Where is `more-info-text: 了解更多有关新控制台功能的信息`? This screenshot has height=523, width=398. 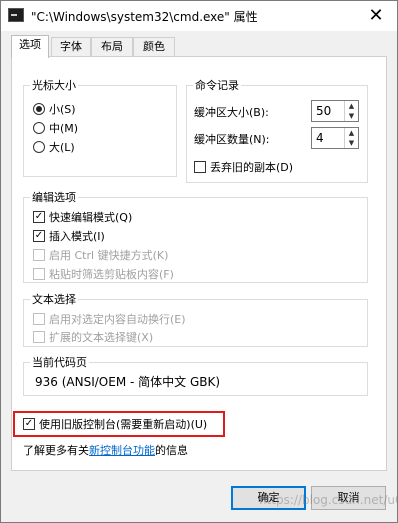
more-info-text: 了解更多有关新控制台功能的信息 is located at coordinates (105, 450).